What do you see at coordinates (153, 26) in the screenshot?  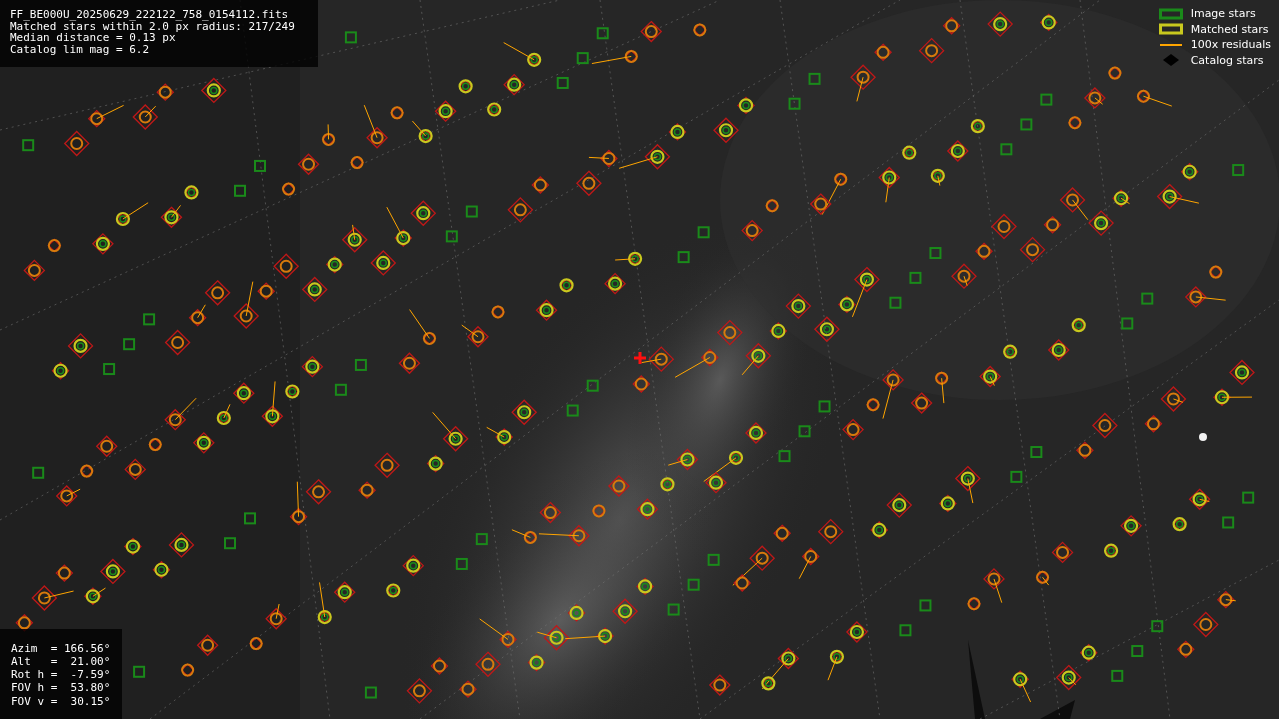 I see `info-text: Matched stars within 2.0 px radius: 217/249` at bounding box center [153, 26].